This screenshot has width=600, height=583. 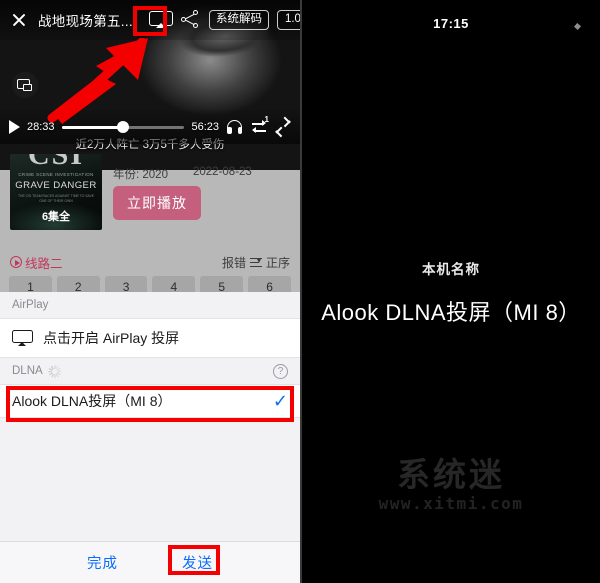 I want to click on dlna-section-header: DLNA ?, so click(x=150, y=371).